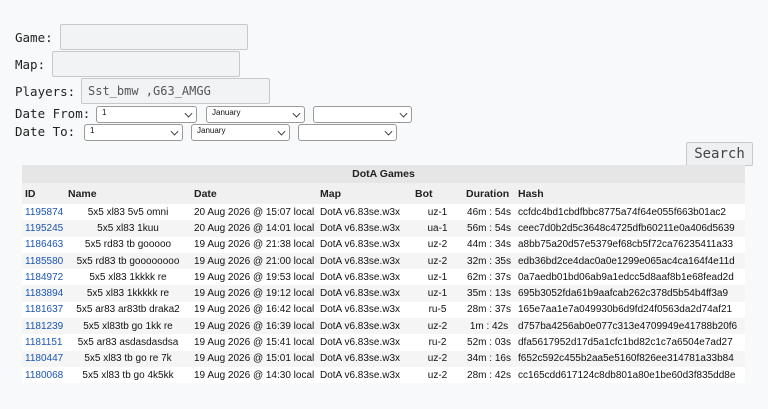 The image size is (768, 409). What do you see at coordinates (437, 310) in the screenshot?
I see `cell-bot: ru-5` at bounding box center [437, 310].